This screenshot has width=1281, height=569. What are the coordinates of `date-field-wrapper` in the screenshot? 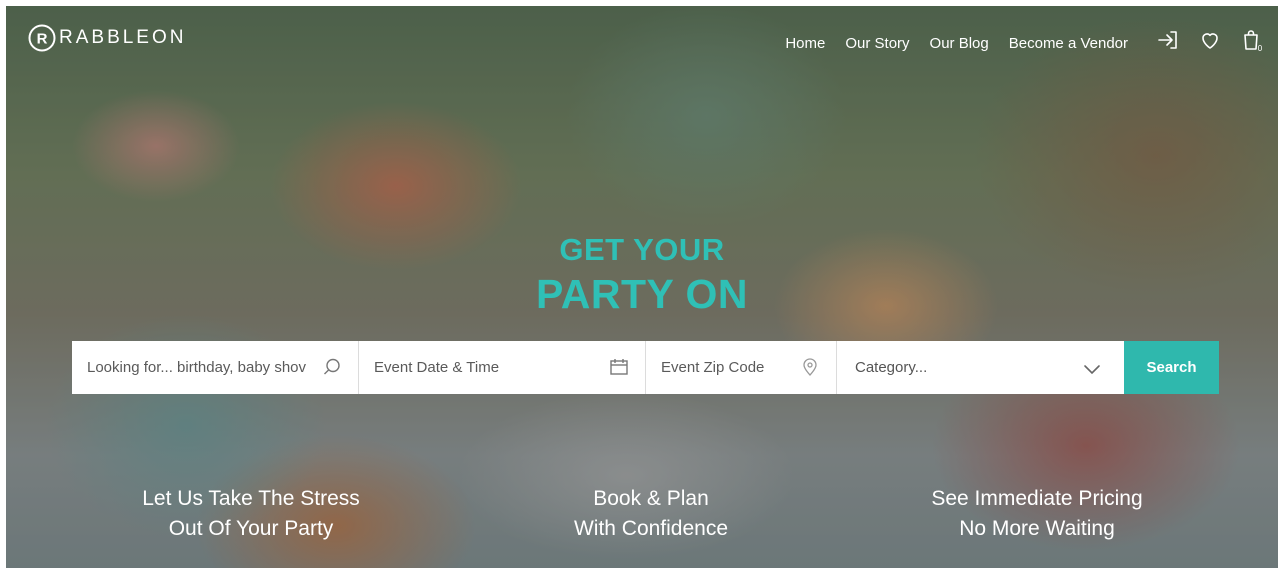 It's located at (502, 367).